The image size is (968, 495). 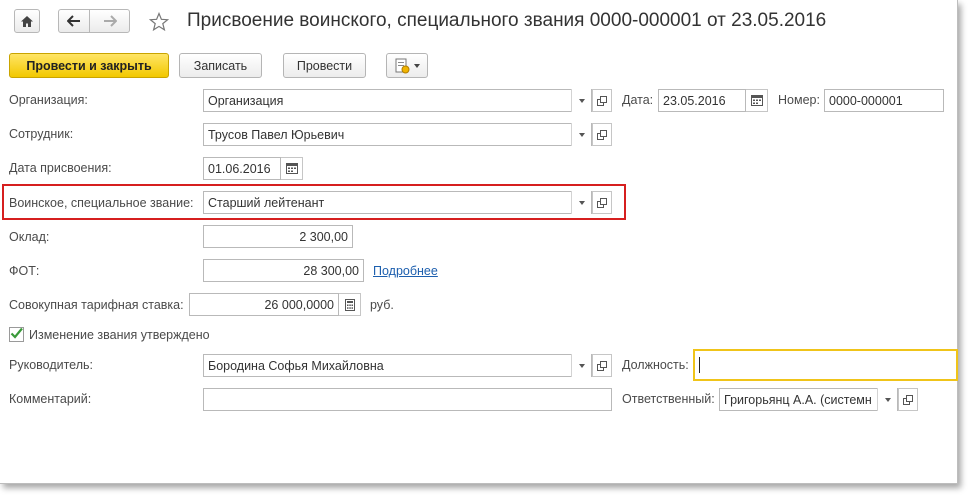 I want to click on arrow-right-icon, so click(x=110, y=21).